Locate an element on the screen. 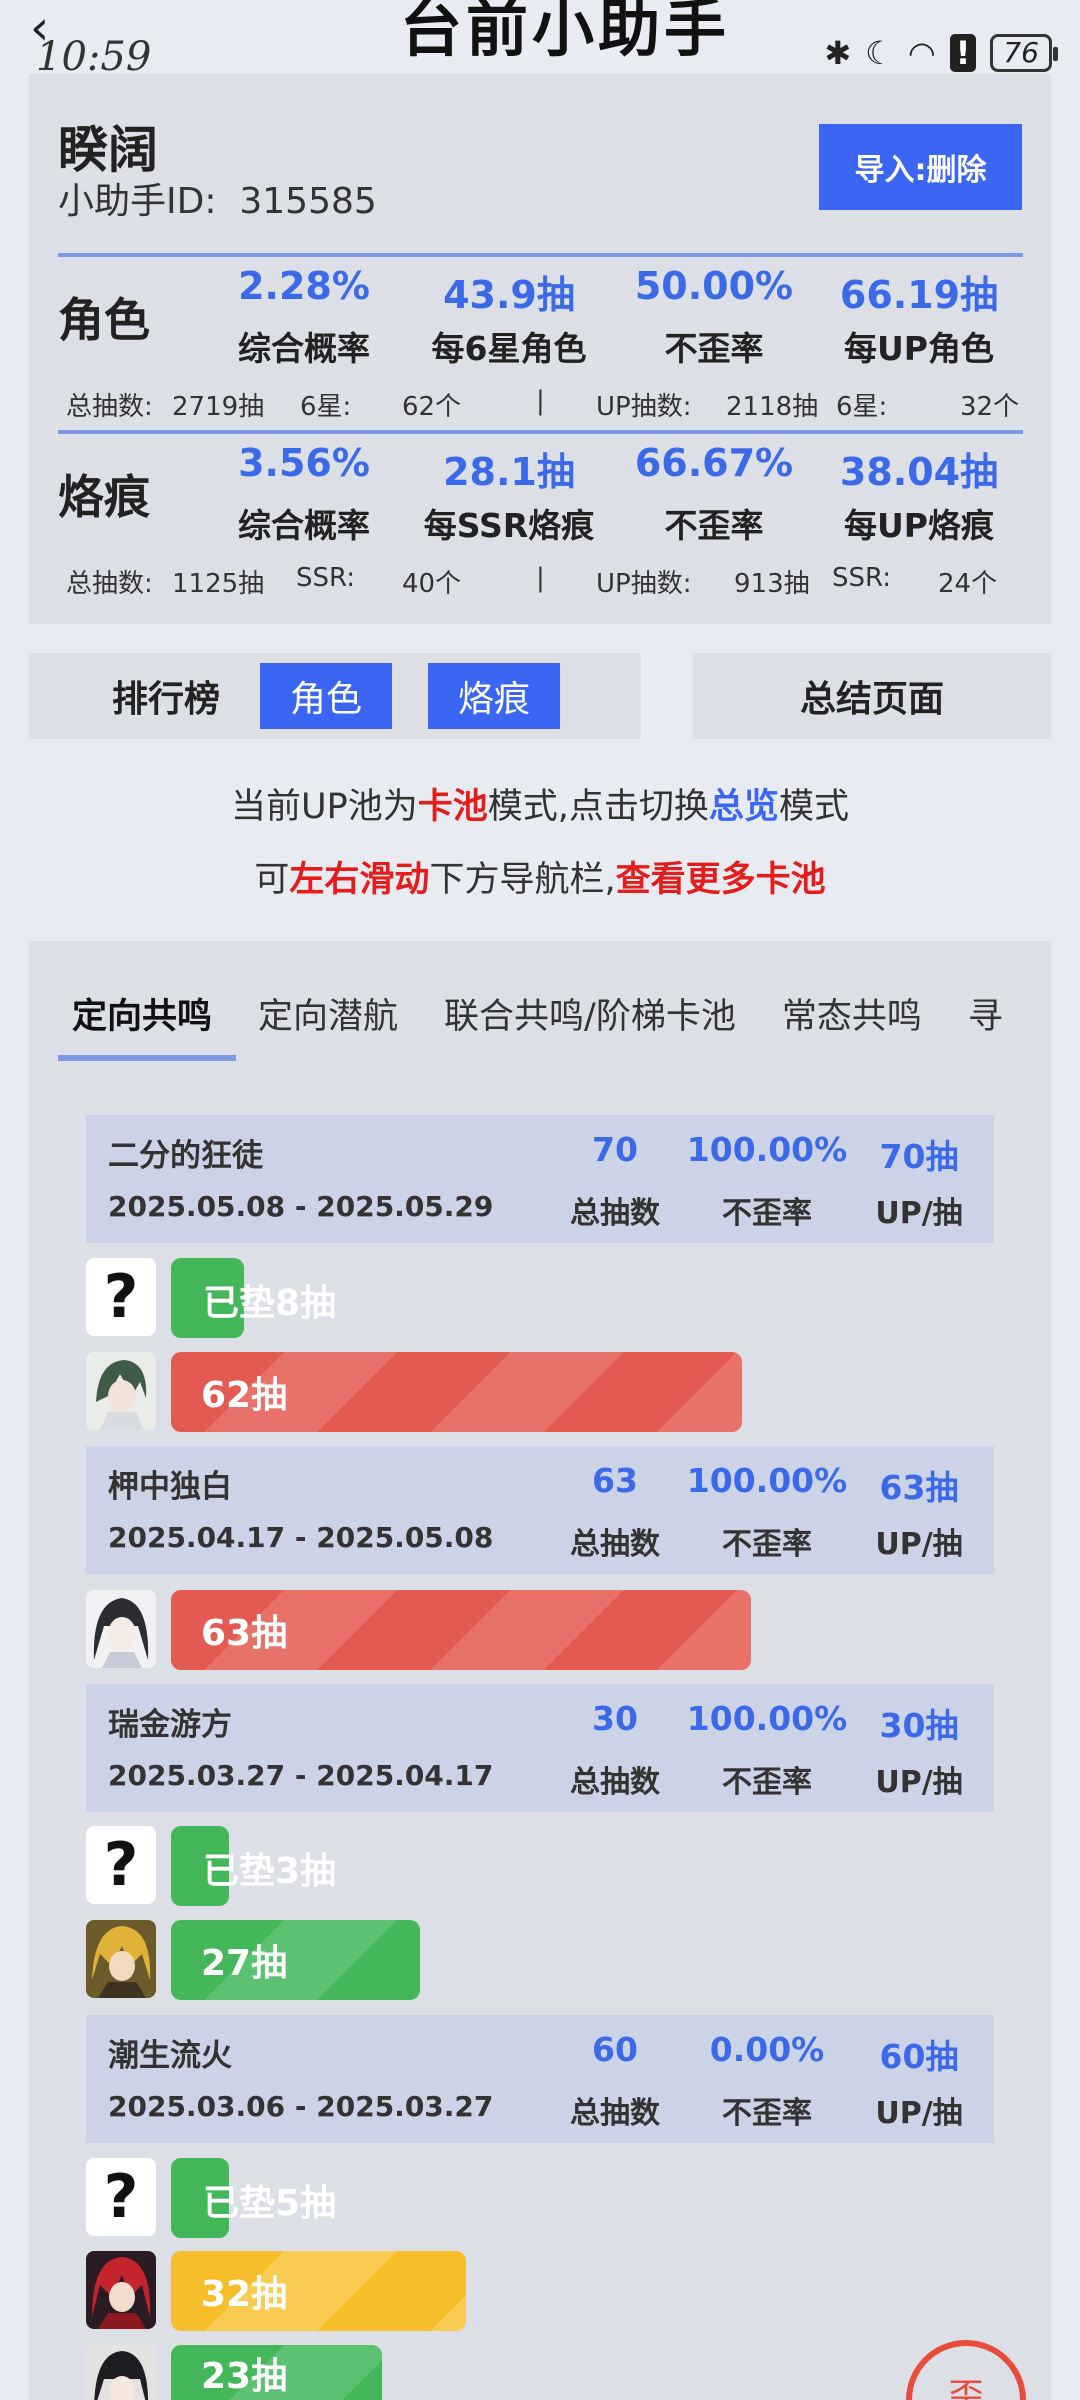  pool-mode-notice: 当前UP池为卡池模式,点击切换总览模式 is located at coordinates (540, 803).